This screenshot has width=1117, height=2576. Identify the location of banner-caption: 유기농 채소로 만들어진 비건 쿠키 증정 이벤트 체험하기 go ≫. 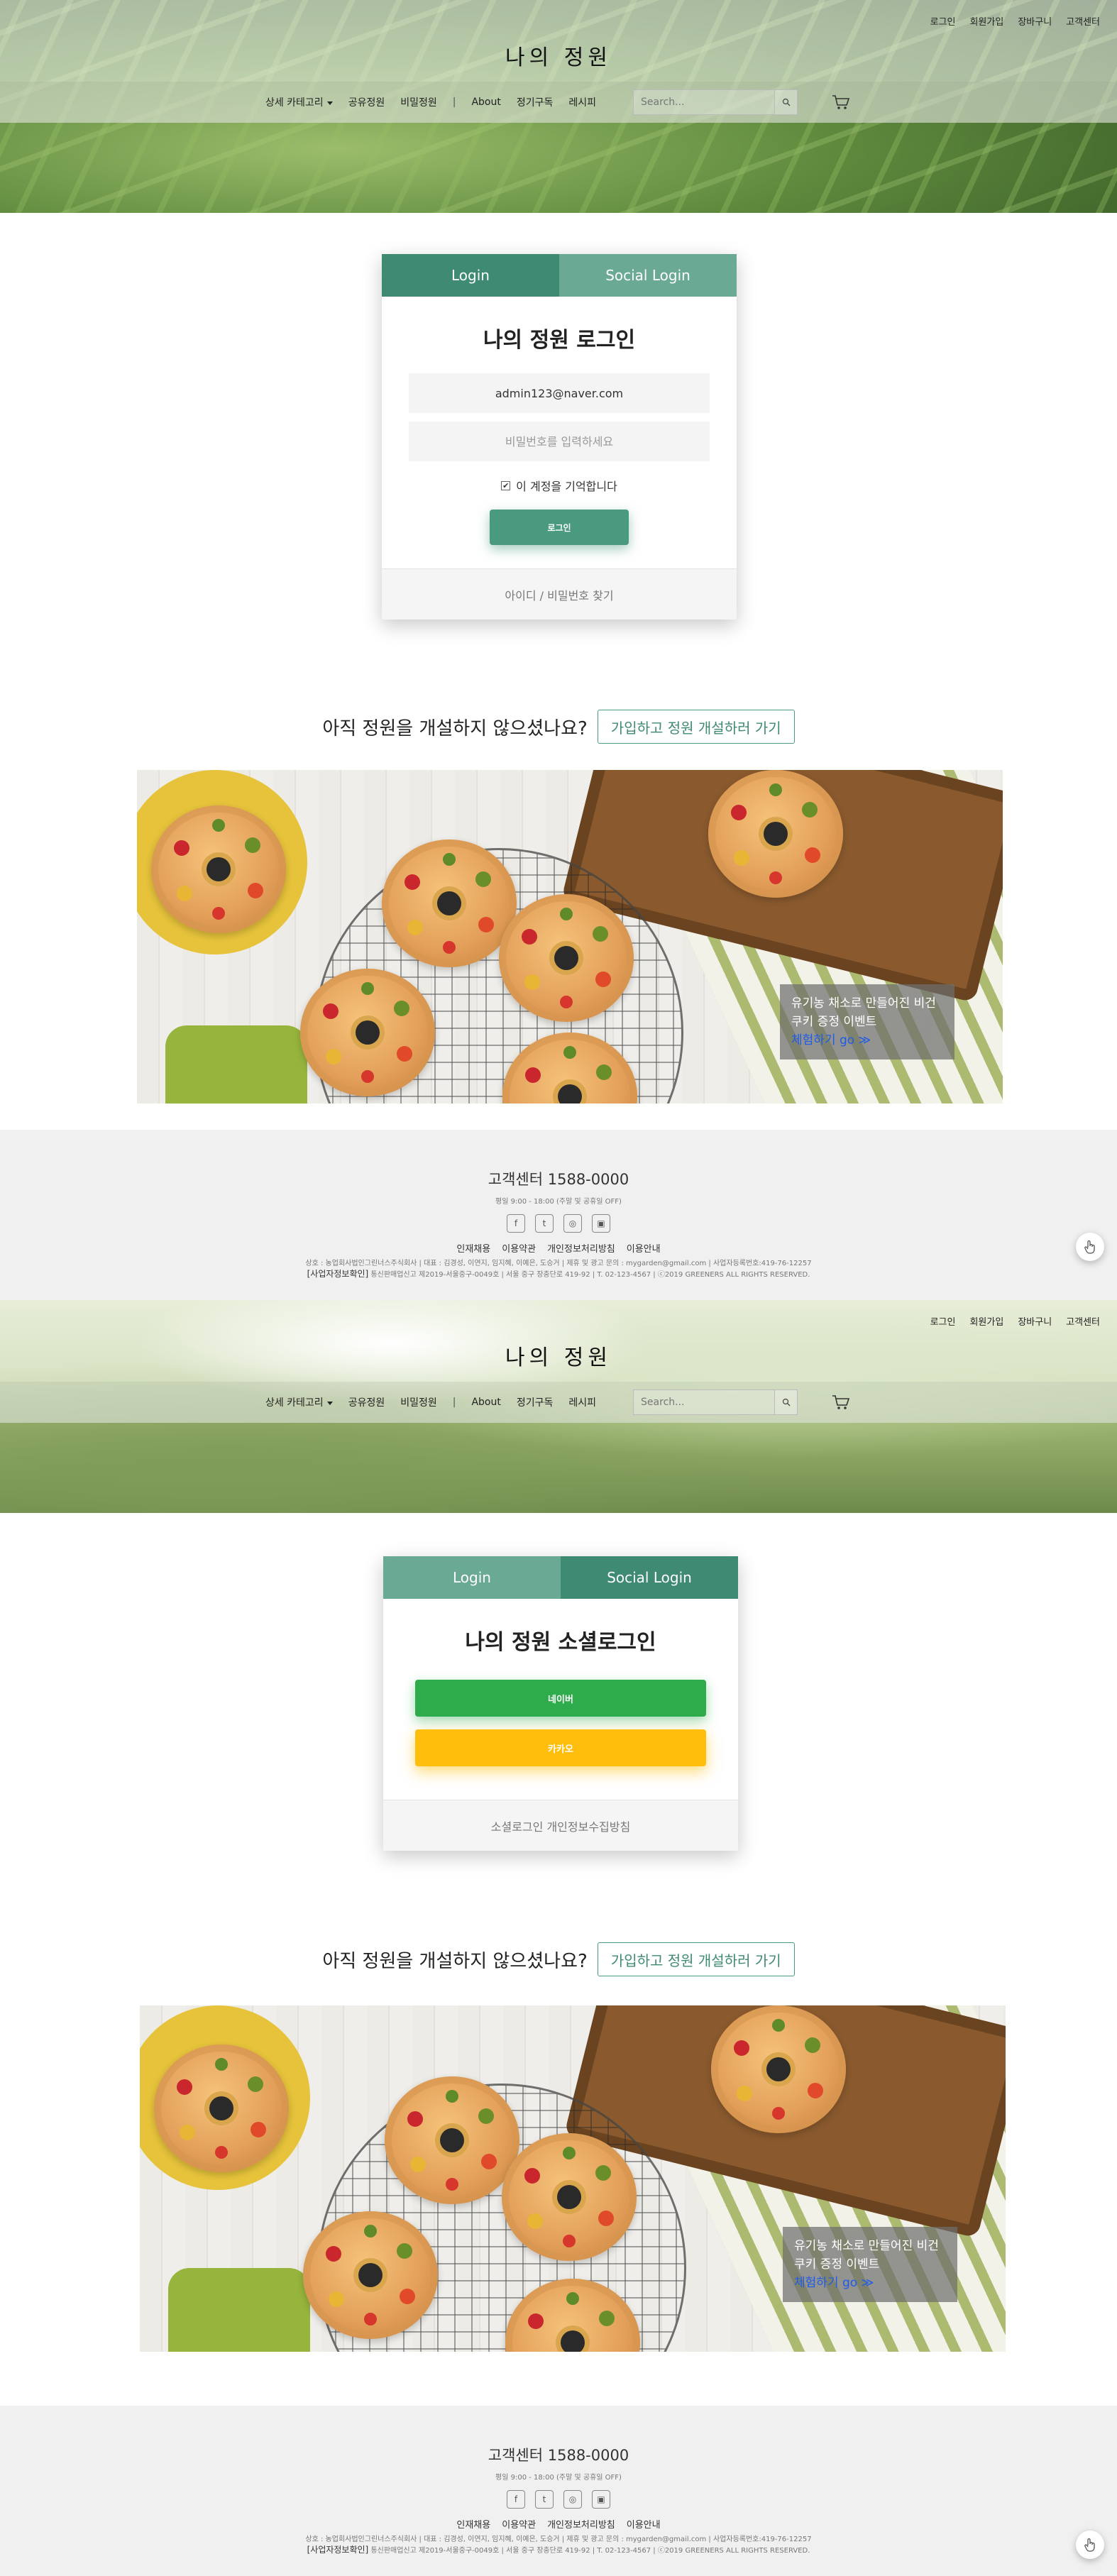
(867, 1021).